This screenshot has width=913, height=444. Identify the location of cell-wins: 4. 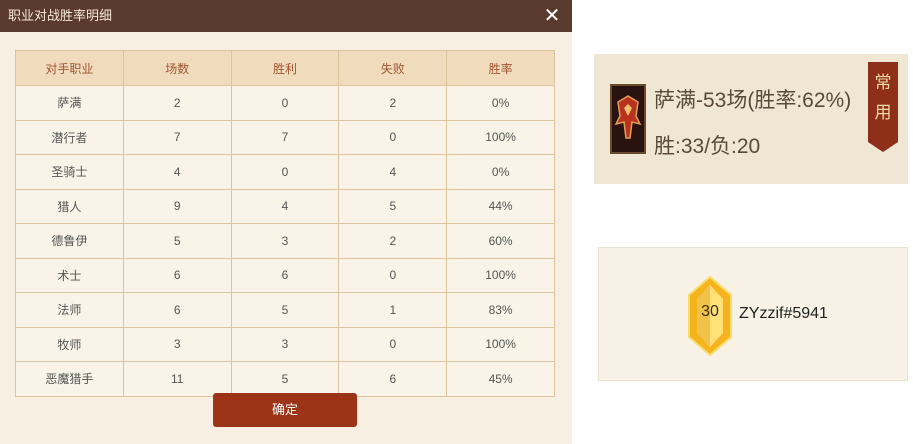
(285, 206).